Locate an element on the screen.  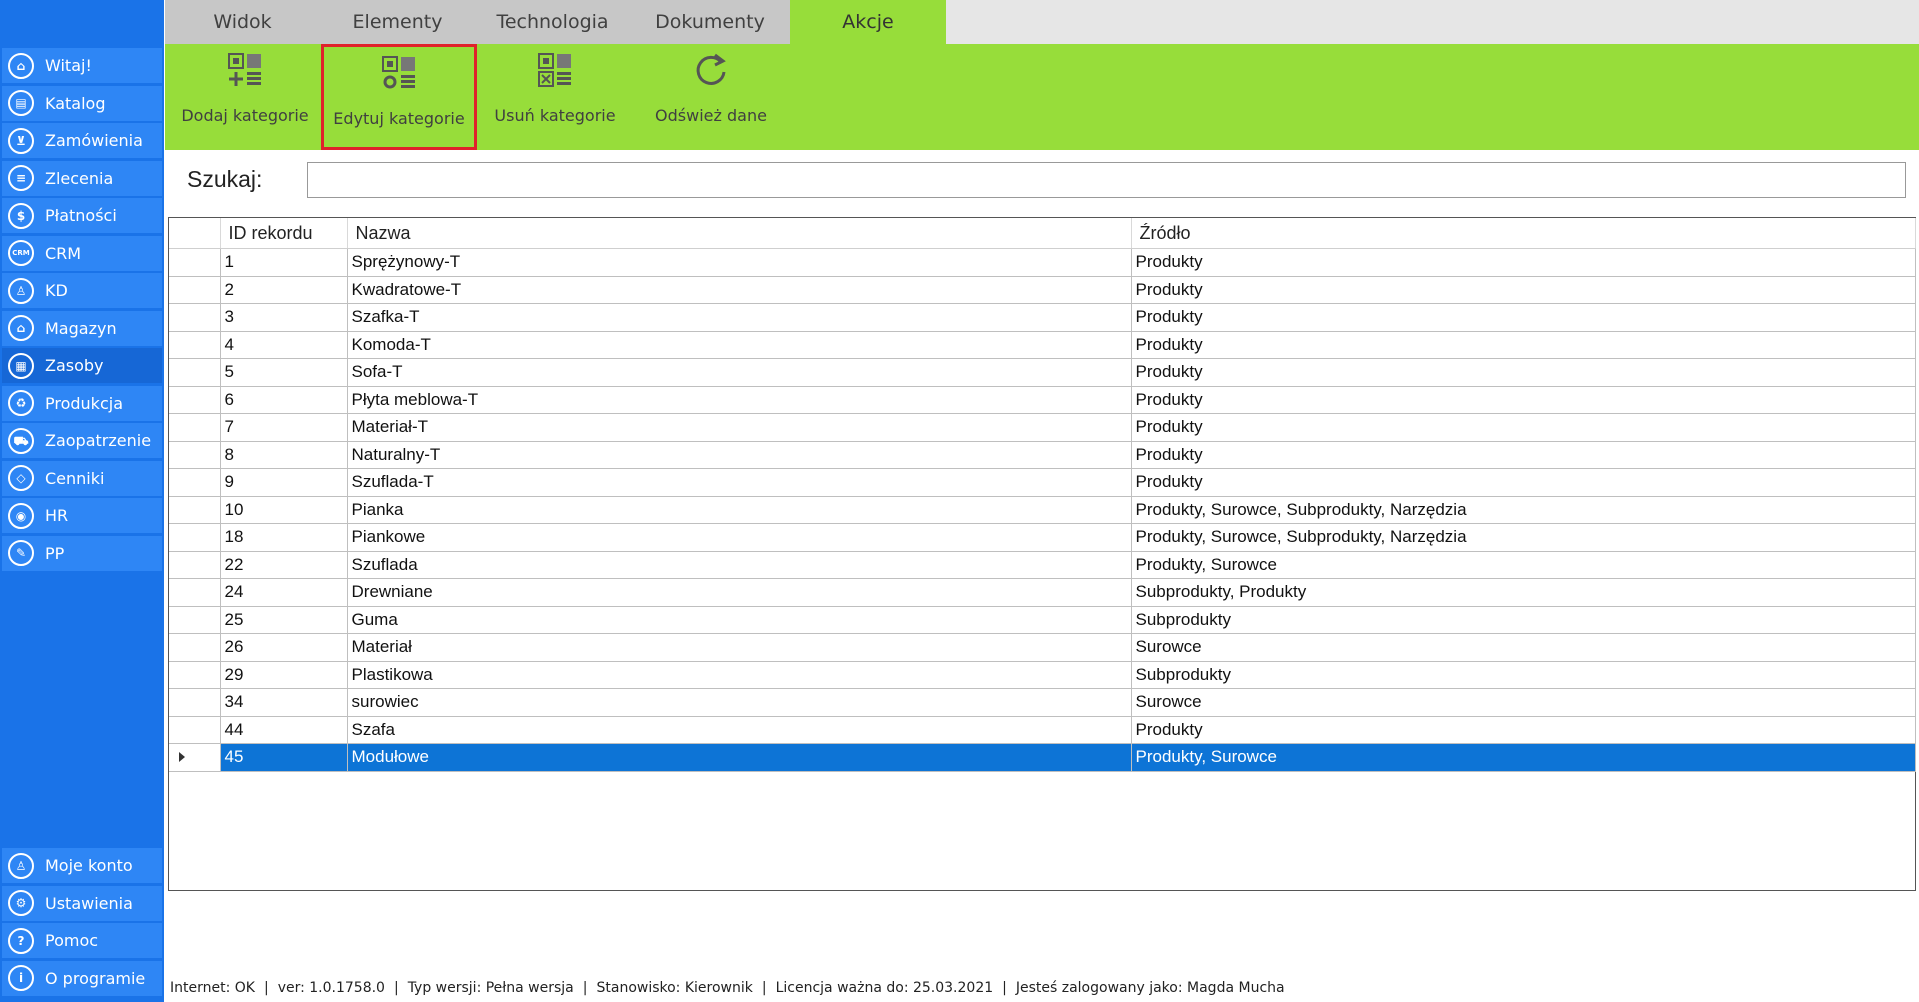
cell-name: Szafka-T is located at coordinates (739, 317).